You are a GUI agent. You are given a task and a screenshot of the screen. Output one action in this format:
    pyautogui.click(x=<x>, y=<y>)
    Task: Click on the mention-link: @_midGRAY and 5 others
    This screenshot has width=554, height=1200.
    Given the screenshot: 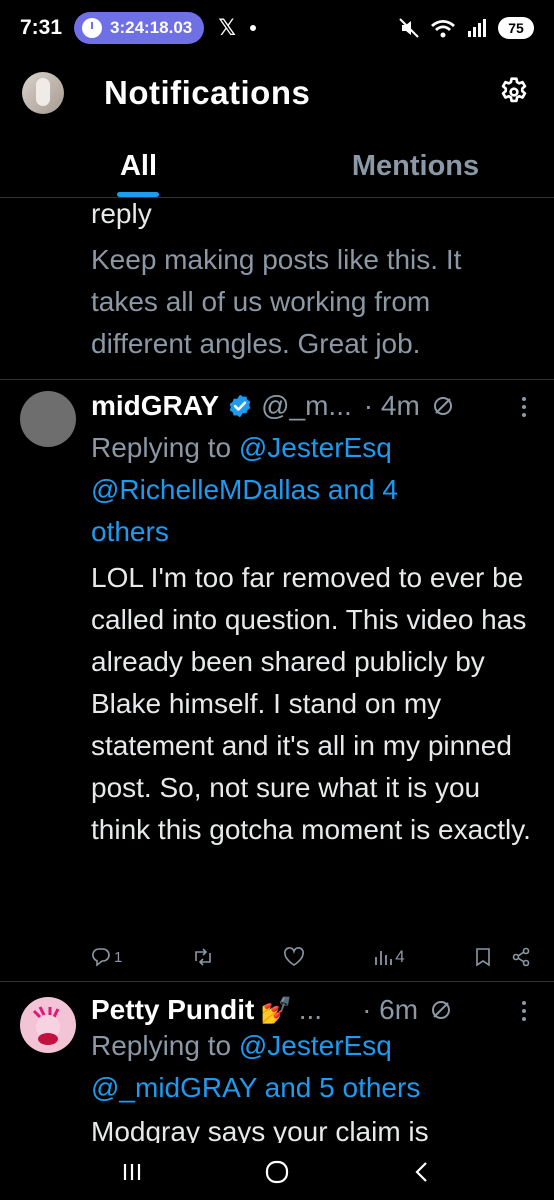 What is the action you would take?
    pyautogui.click(x=255, y=1087)
    